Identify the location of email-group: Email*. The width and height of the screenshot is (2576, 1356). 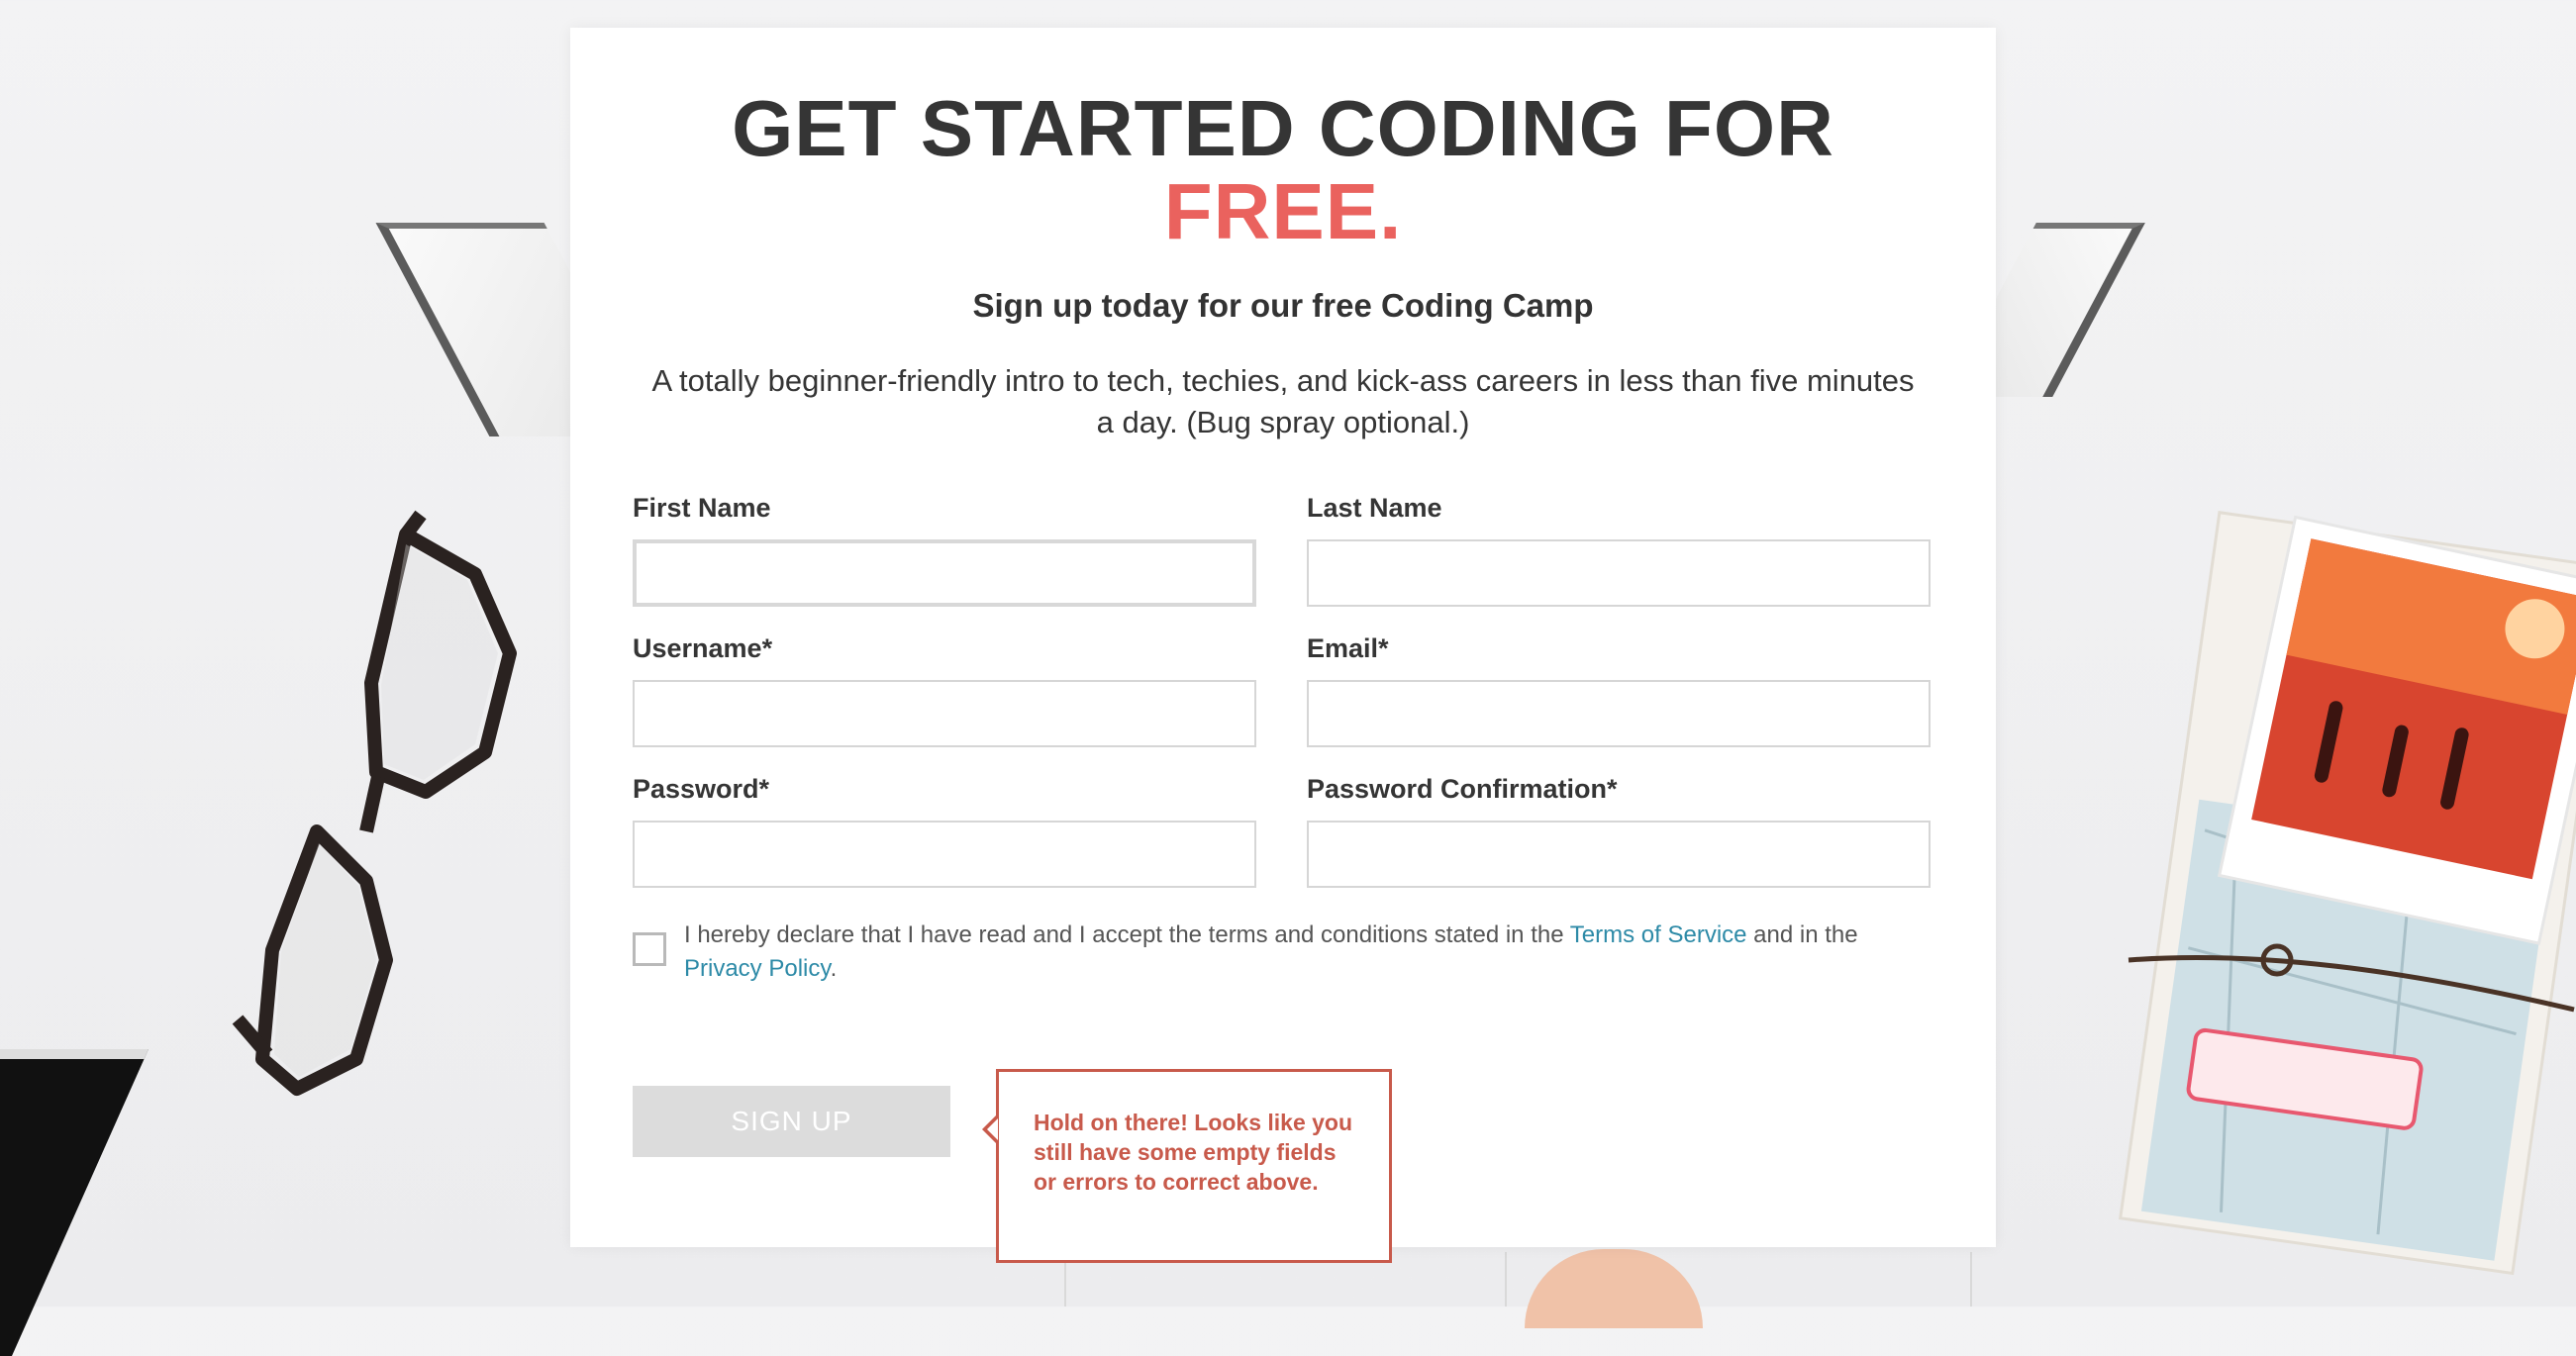
(1619, 690).